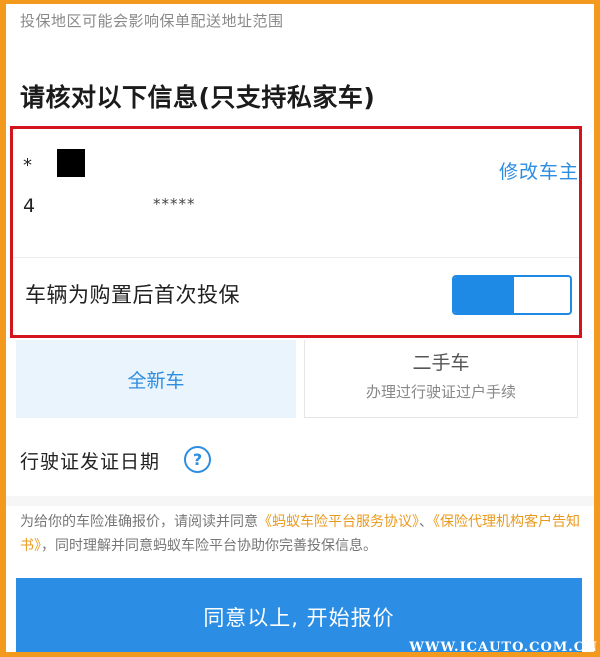 This screenshot has height=657, width=600. Describe the element at coordinates (209, 546) in the screenshot. I see `agreement-post: ，同时理解并同意蚂蚁车险平台协助你完善投保信息。` at that location.